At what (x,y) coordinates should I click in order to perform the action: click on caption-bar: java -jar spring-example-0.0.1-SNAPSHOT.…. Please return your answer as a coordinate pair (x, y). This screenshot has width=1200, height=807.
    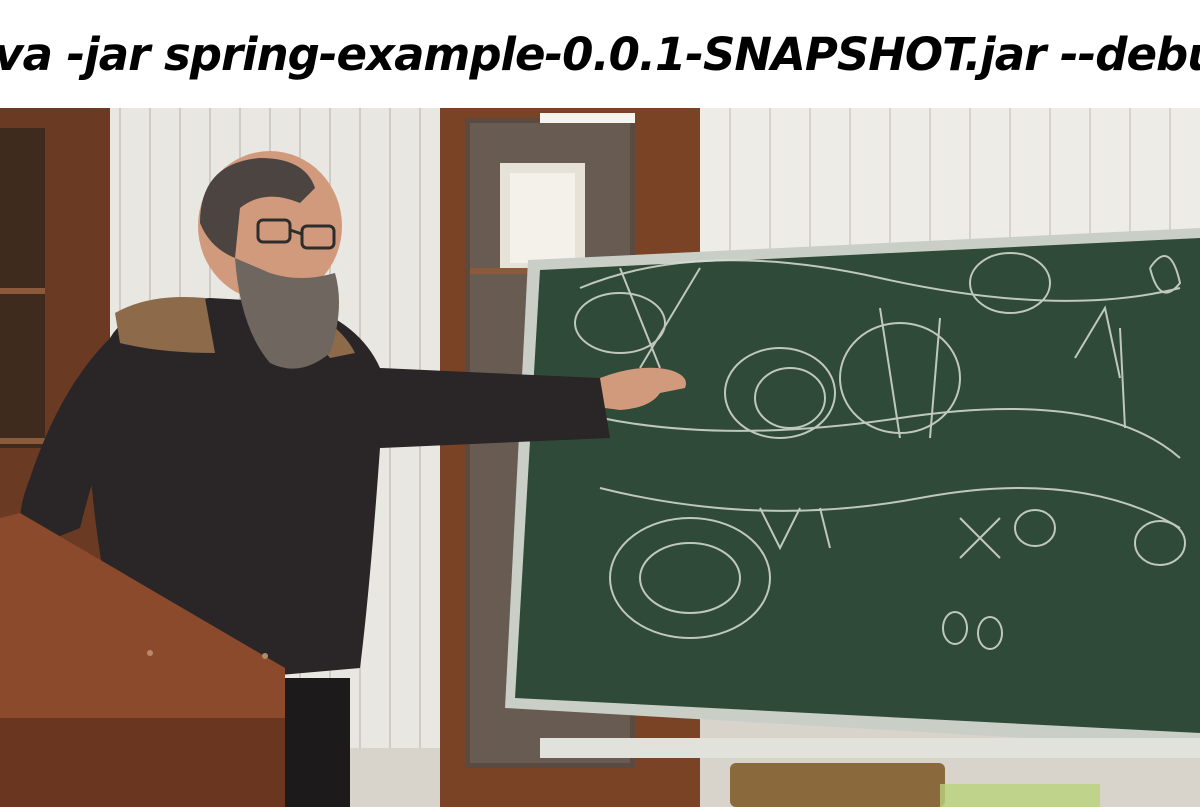
    Looking at the image, I should click on (600, 54).